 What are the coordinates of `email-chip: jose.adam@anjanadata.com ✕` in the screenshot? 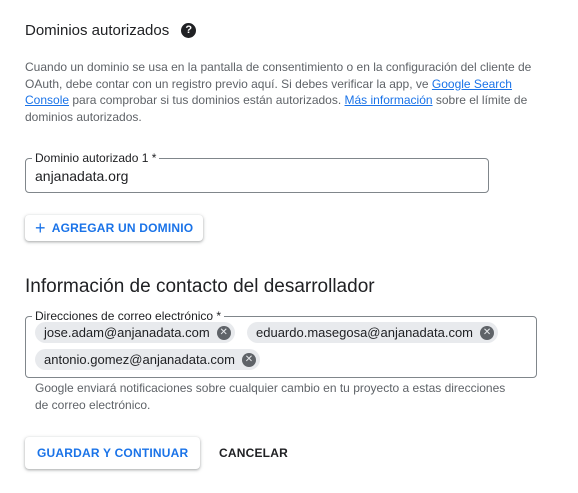 It's located at (135, 332).